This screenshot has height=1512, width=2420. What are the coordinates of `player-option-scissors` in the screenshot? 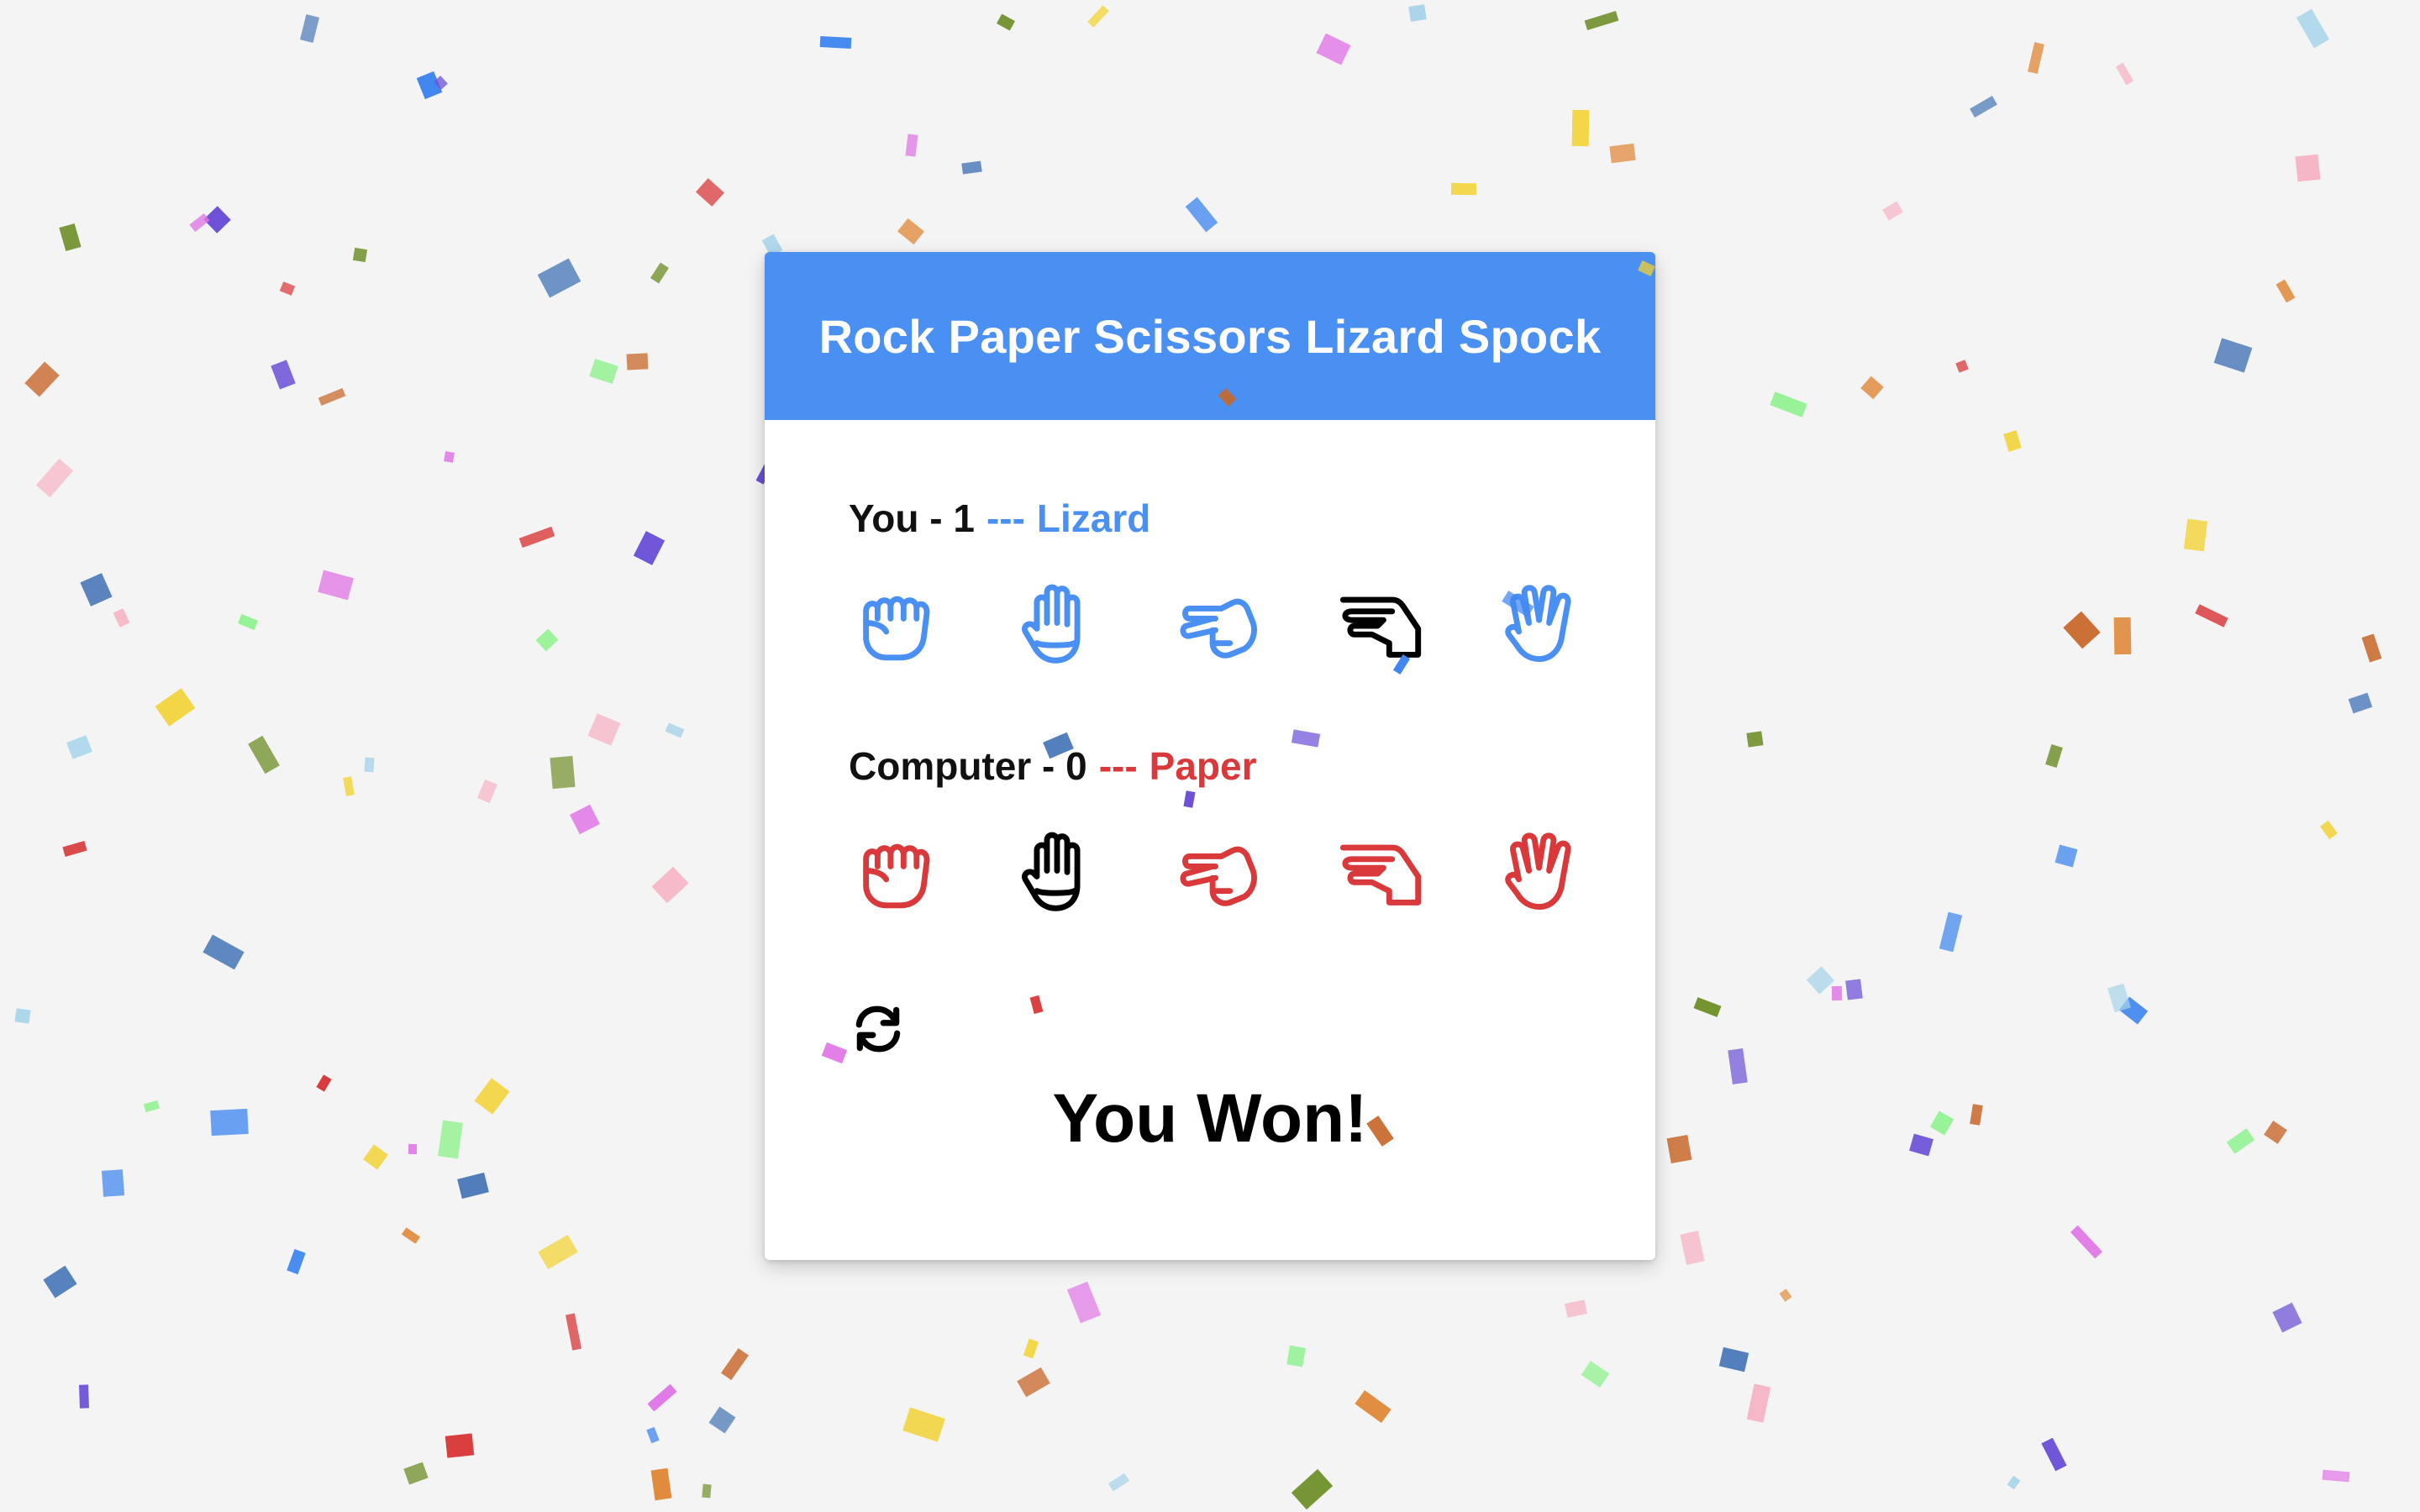 It's located at (1218, 625).